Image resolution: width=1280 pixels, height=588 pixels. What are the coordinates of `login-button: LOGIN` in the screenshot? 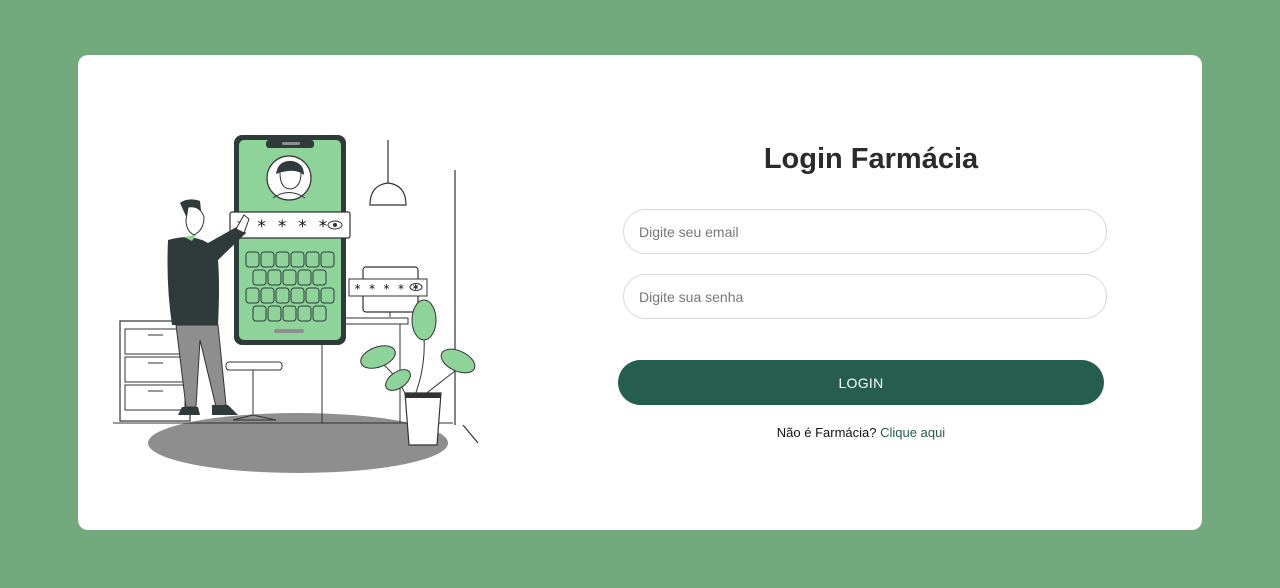 It's located at (861, 382).